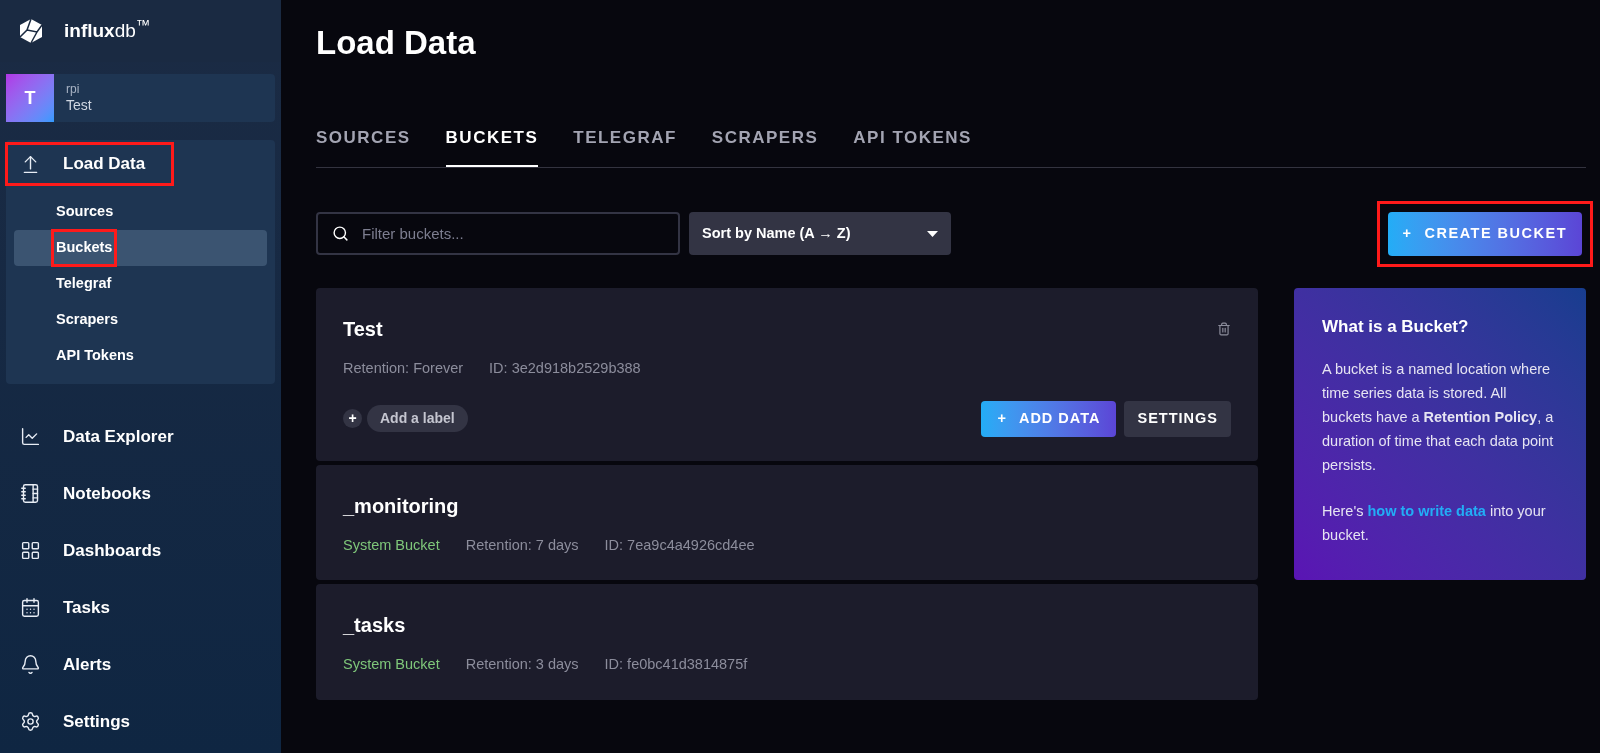 This screenshot has height=753, width=1600. I want to click on tab: BUCKETS, so click(492, 146).